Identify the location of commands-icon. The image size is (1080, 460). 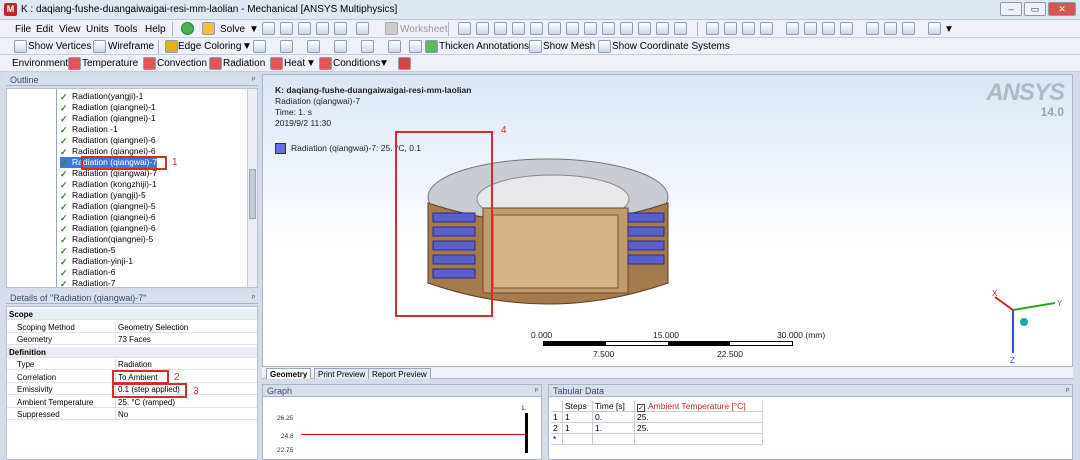
(404, 63).